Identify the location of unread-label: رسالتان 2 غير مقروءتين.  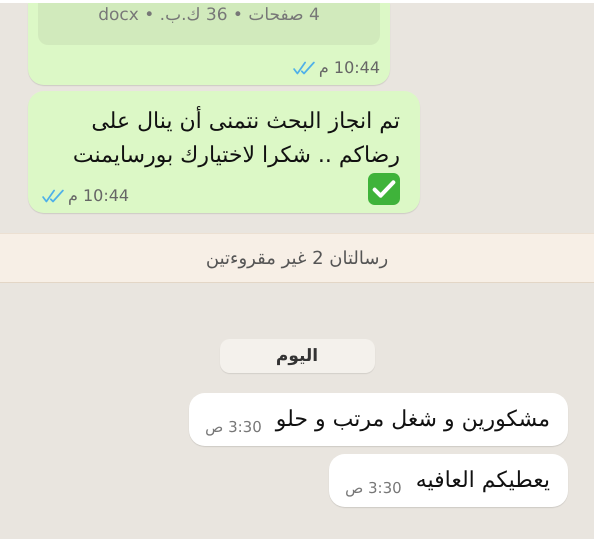
(297, 258).